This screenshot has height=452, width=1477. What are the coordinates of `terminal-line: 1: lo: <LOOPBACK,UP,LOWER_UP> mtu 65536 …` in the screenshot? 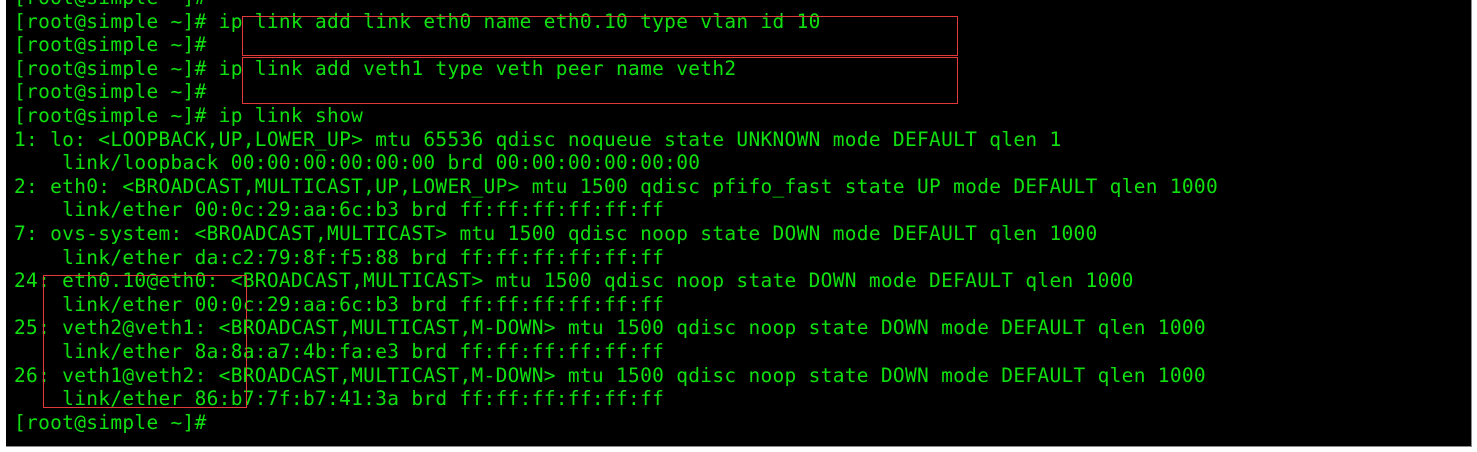 It's located at (538, 139).